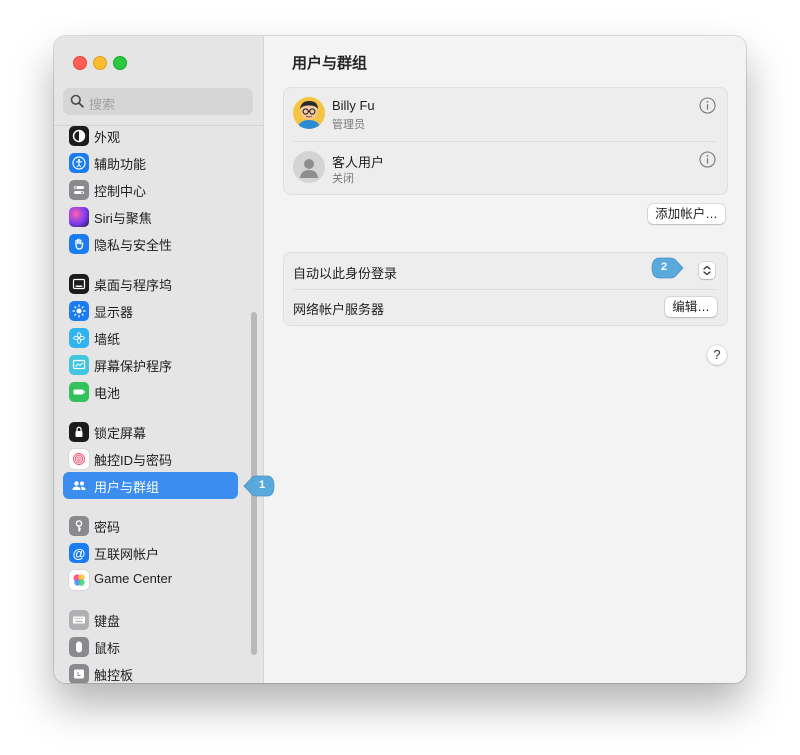 This screenshot has width=800, height=755. What do you see at coordinates (309, 113) in the screenshot?
I see `avatar` at bounding box center [309, 113].